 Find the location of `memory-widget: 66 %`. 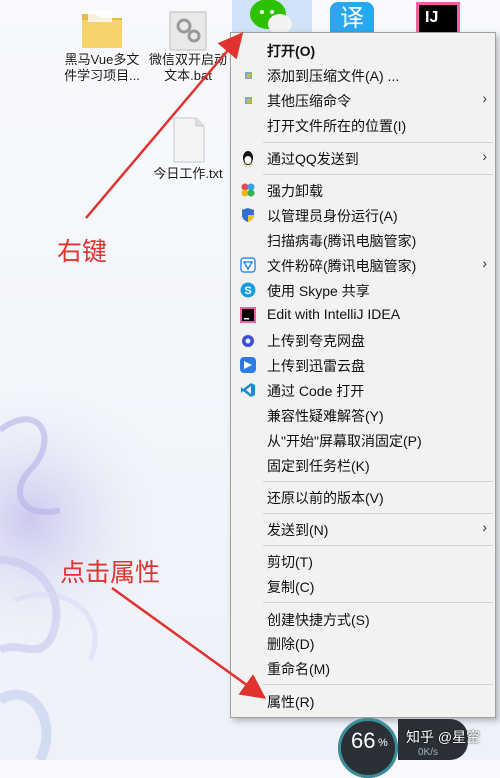

memory-widget: 66 % is located at coordinates (368, 748).